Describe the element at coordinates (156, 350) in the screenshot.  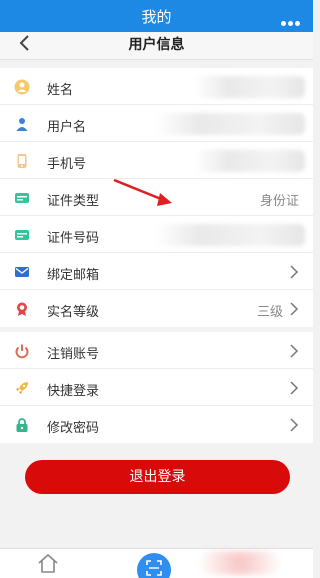
I see `row-cancel-account: 注销账号` at that location.